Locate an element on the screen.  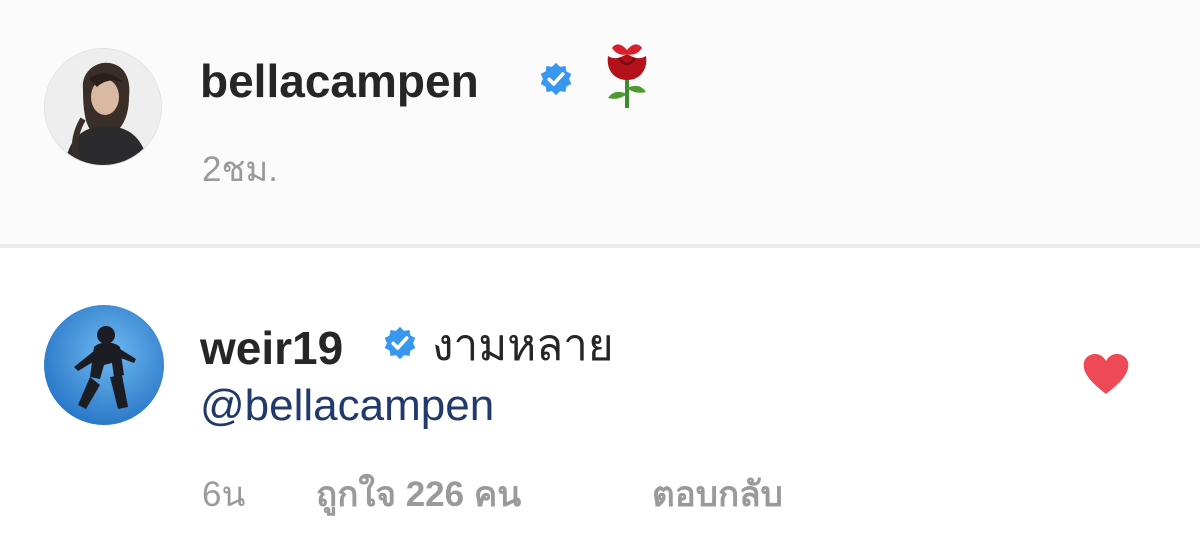
likes-count-link: ถูกใจ 226 คน is located at coordinates (418, 494).